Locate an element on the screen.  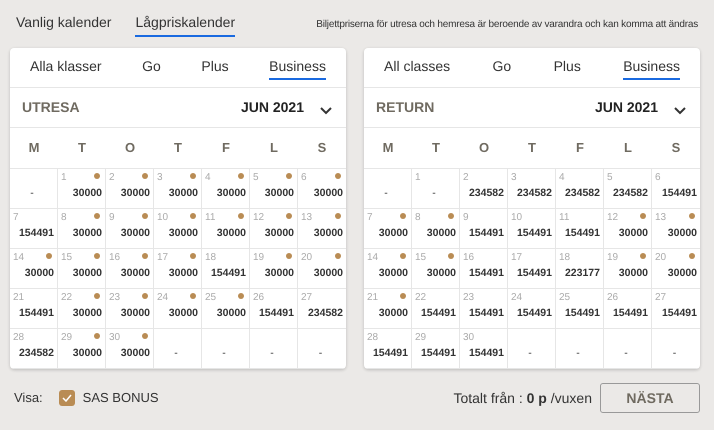
day-number: 21 is located at coordinates (372, 298).